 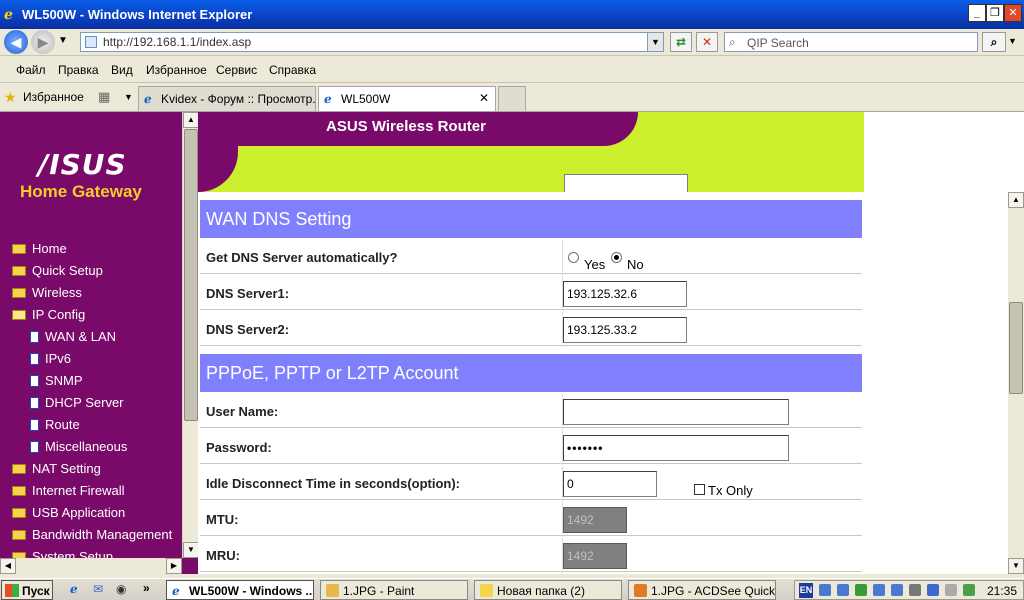 I want to click on nav-wan-lan: WAN & LAN, so click(x=73, y=336).